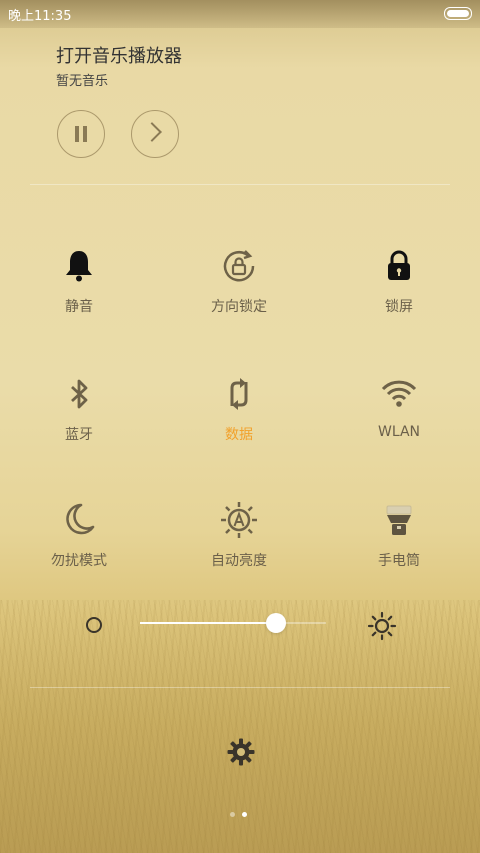 Image resolution: width=480 pixels, height=853 pixels. What do you see at coordinates (80, 519) in the screenshot?
I see `moon-icon` at bounding box center [80, 519].